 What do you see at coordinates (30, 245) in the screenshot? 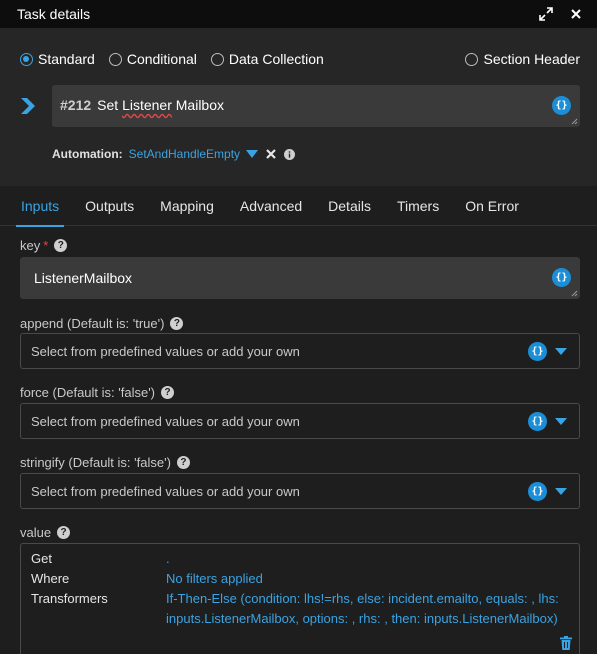
I see `key-label: key` at bounding box center [30, 245].